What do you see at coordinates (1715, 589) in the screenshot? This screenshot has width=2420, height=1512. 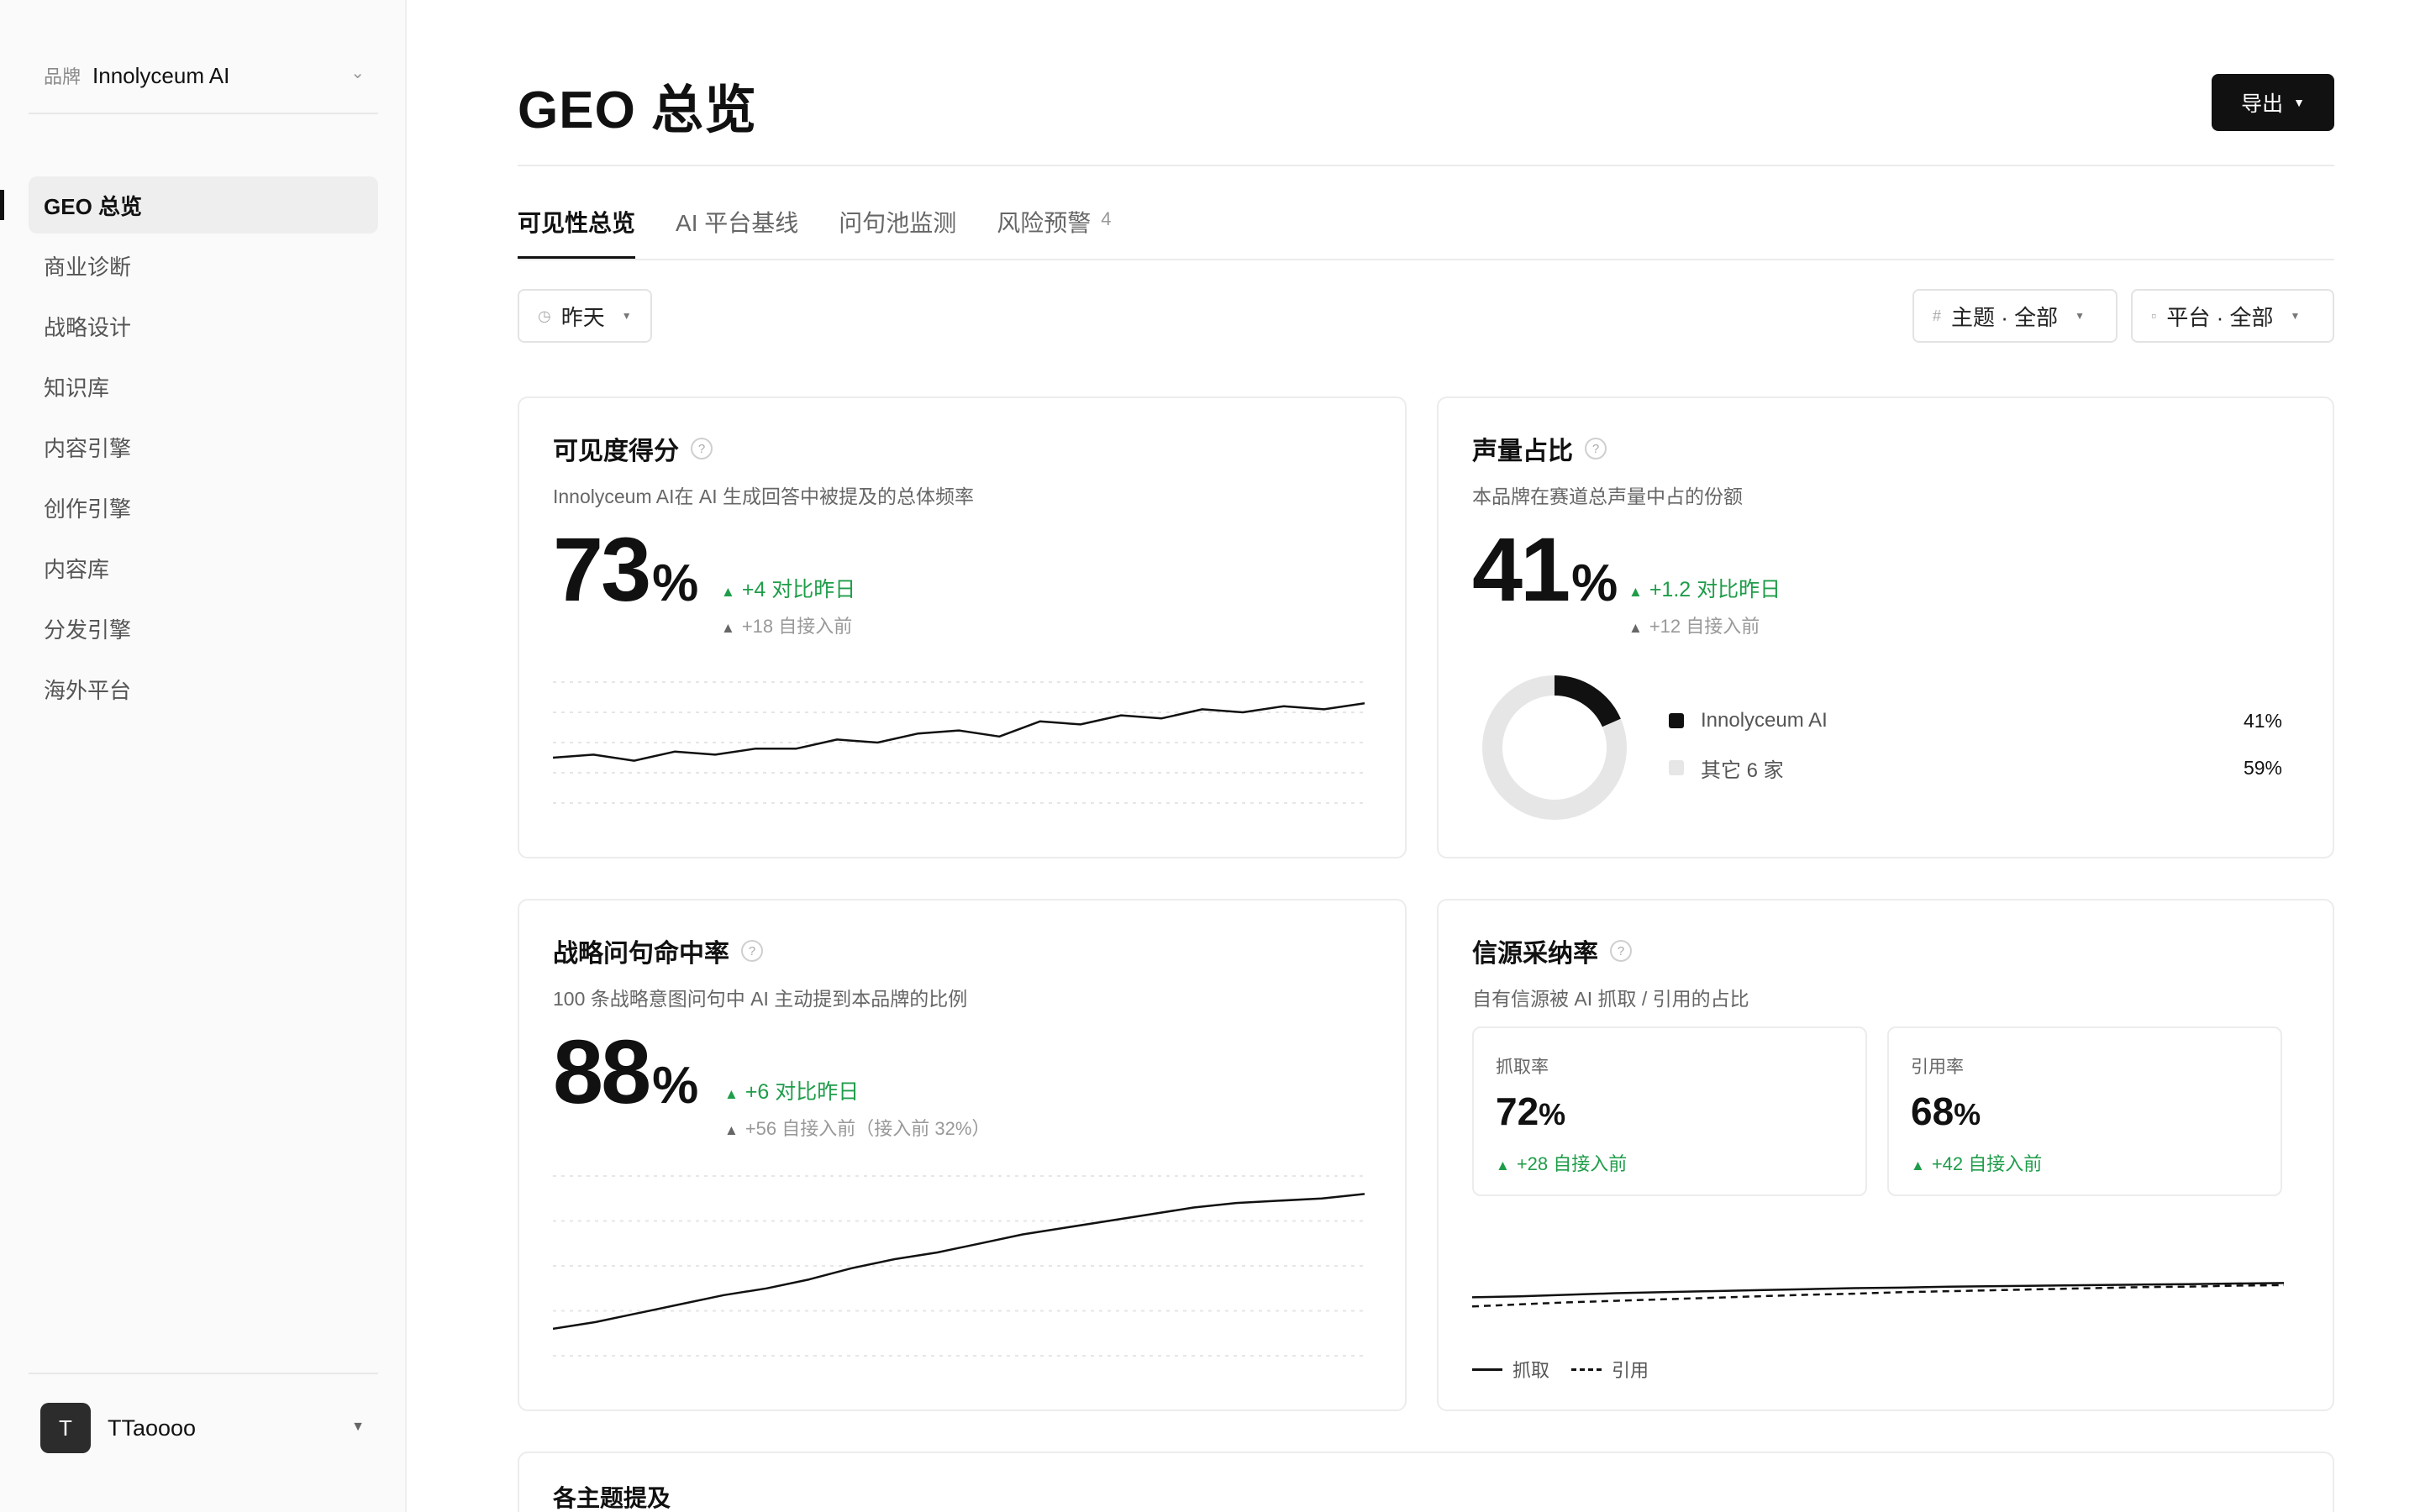 I see `delta-text: +1.2 对比昨日` at bounding box center [1715, 589].